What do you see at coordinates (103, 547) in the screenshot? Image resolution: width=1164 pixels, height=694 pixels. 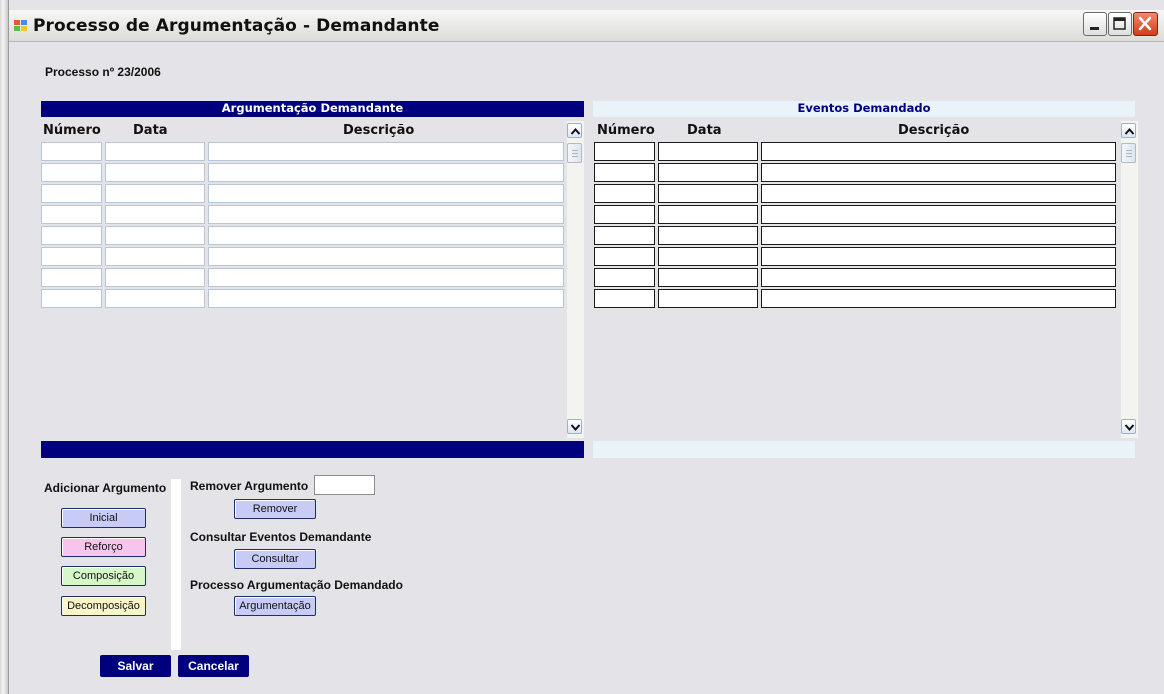 I see `reforco-button: Reforço` at bounding box center [103, 547].